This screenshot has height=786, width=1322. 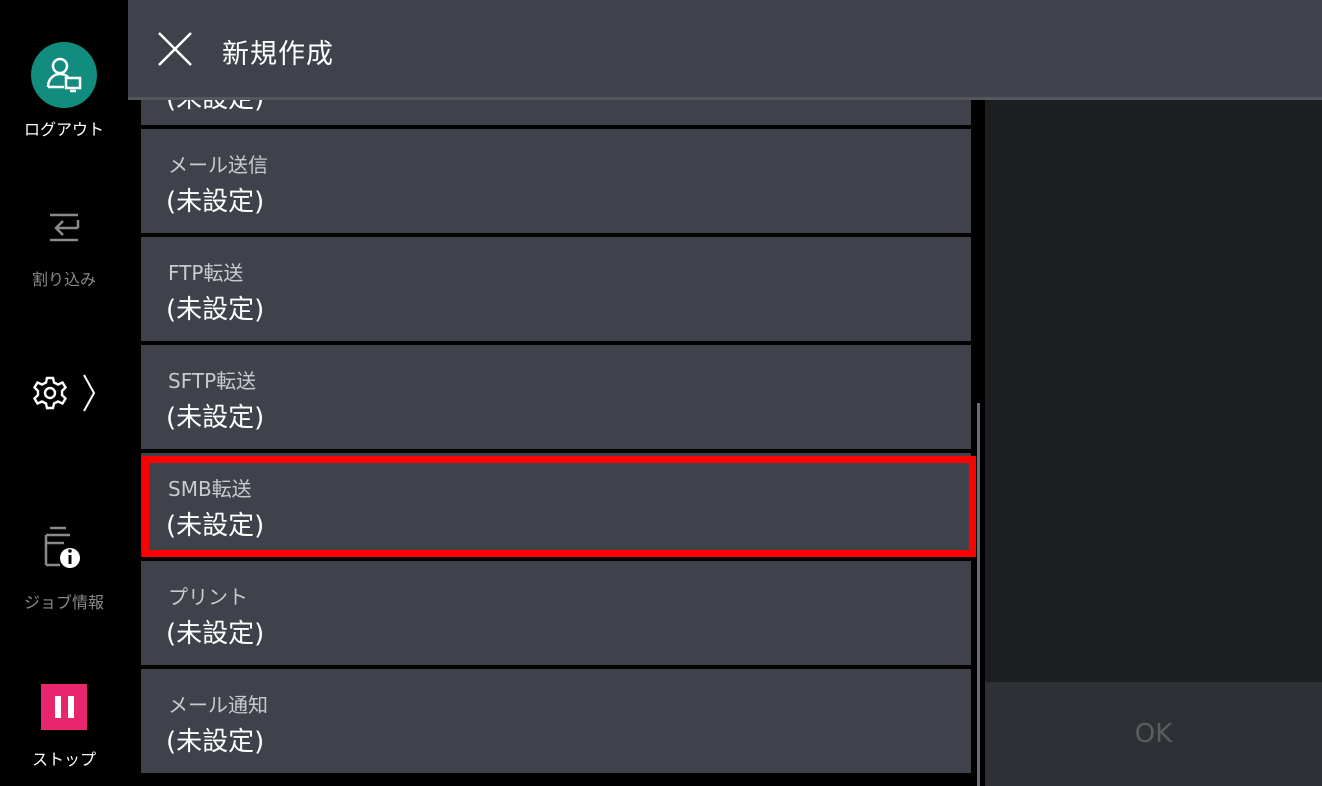 What do you see at coordinates (556, 613) in the screenshot?
I see `list-item-print: プリント (未設定)` at bounding box center [556, 613].